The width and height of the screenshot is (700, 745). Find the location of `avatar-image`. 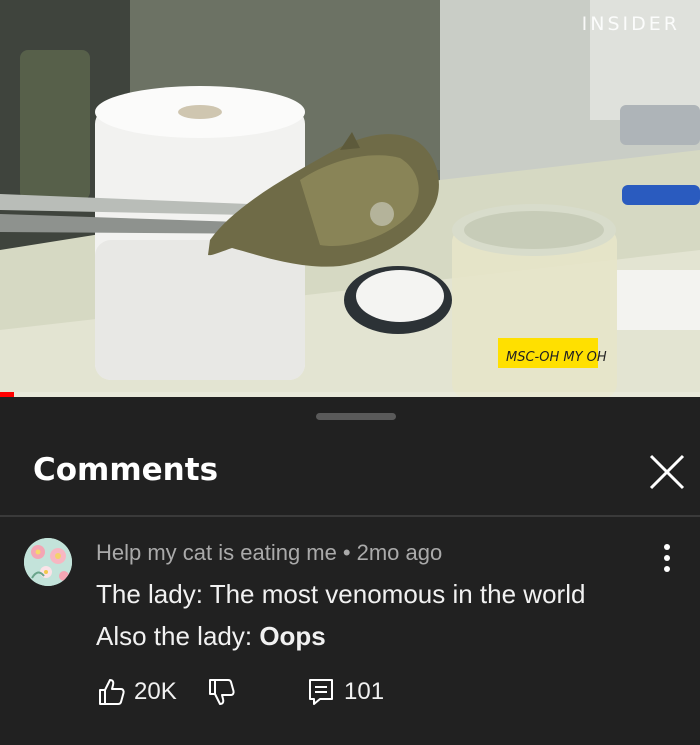

avatar-image is located at coordinates (48, 562).